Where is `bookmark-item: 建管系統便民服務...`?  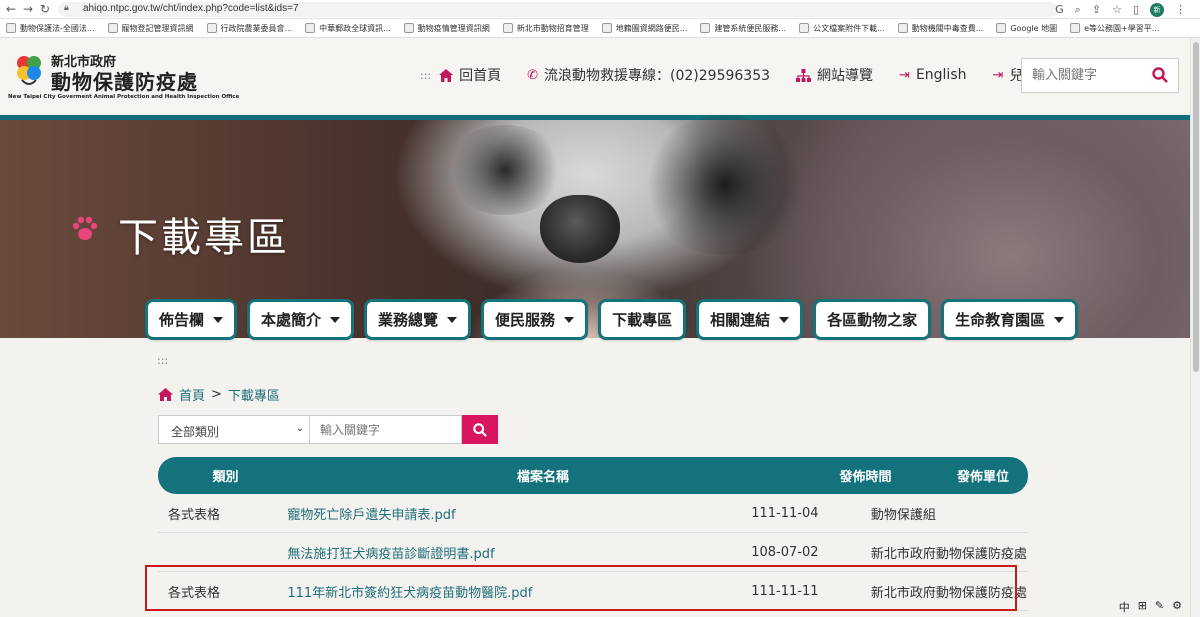 bookmark-item: 建管系統便民服務... is located at coordinates (743, 28).